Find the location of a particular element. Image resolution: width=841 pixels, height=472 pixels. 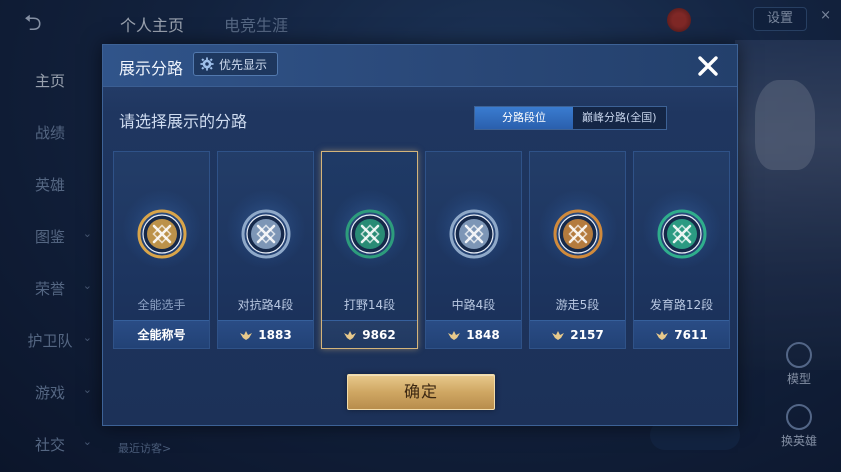

lane-card: 打野14段 9862 is located at coordinates (369, 250).